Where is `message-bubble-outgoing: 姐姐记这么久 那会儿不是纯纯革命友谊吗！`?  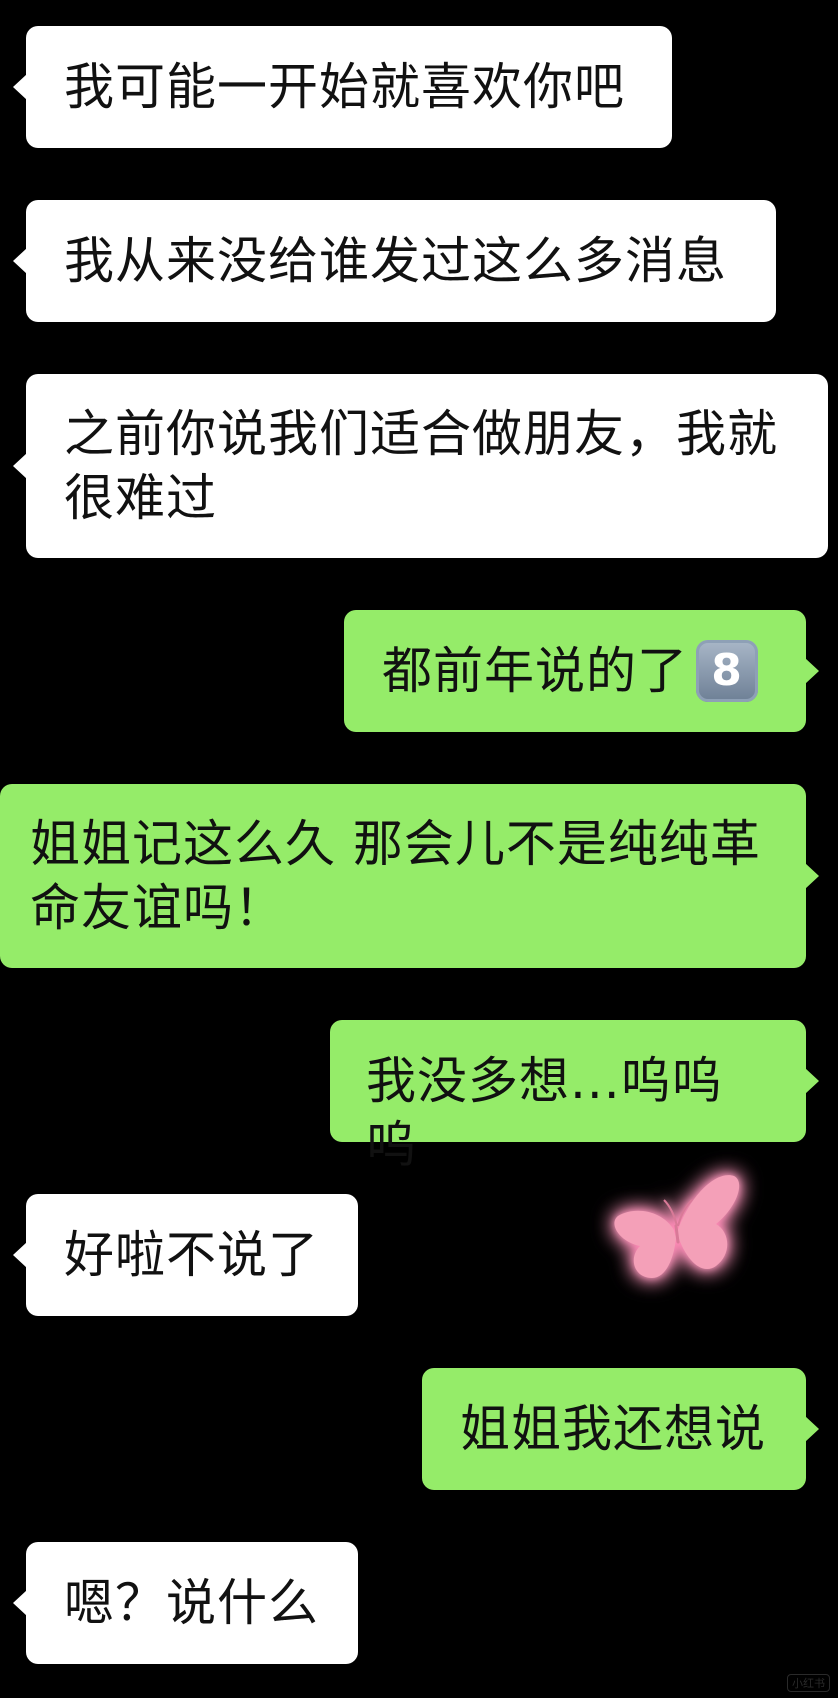
message-bubble-outgoing: 姐姐记这么久 那会儿不是纯纯革命友谊吗！ is located at coordinates (409, 876).